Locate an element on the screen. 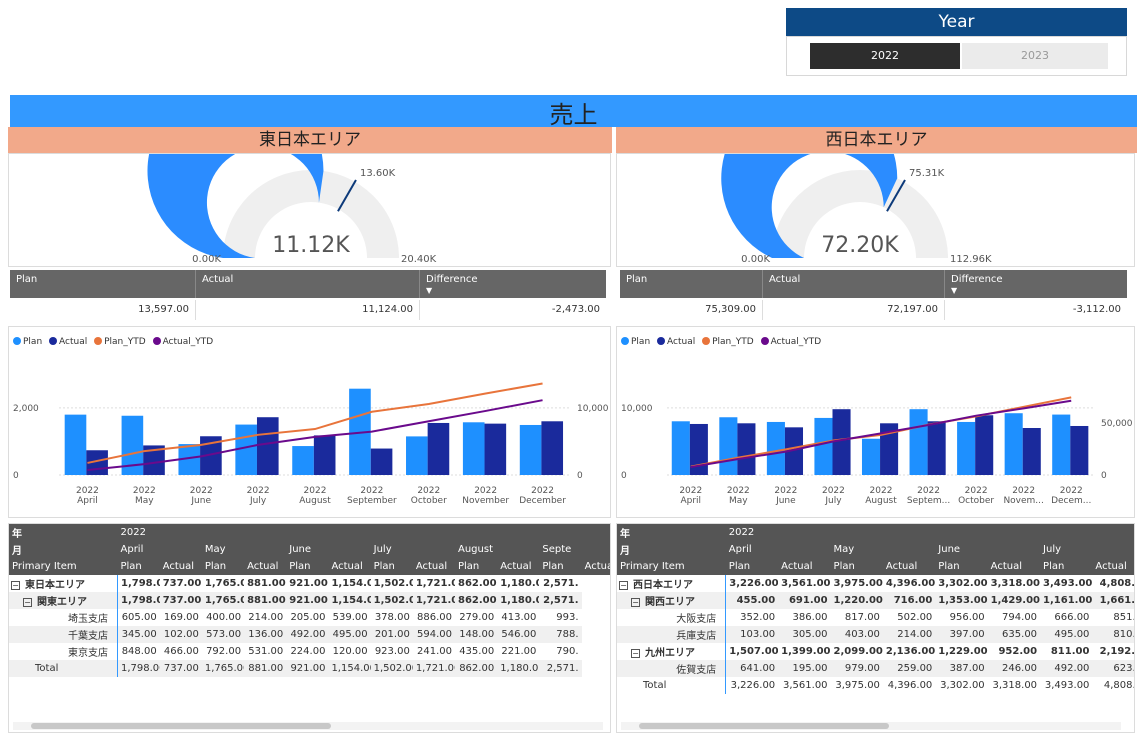  x-tick-label: August is located at coordinates (315, 501).